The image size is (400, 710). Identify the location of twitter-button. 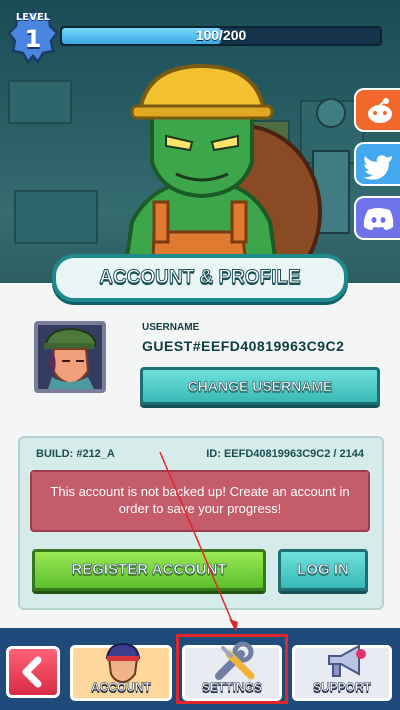
(377, 164).